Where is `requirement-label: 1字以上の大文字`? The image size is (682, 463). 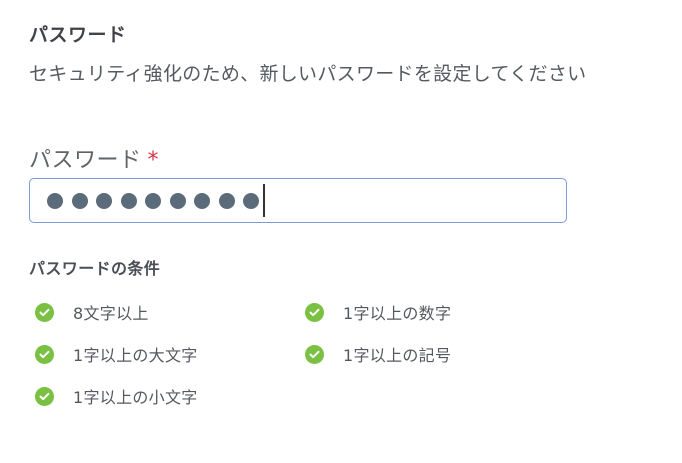 requirement-label: 1字以上の大文字 is located at coordinates (135, 355).